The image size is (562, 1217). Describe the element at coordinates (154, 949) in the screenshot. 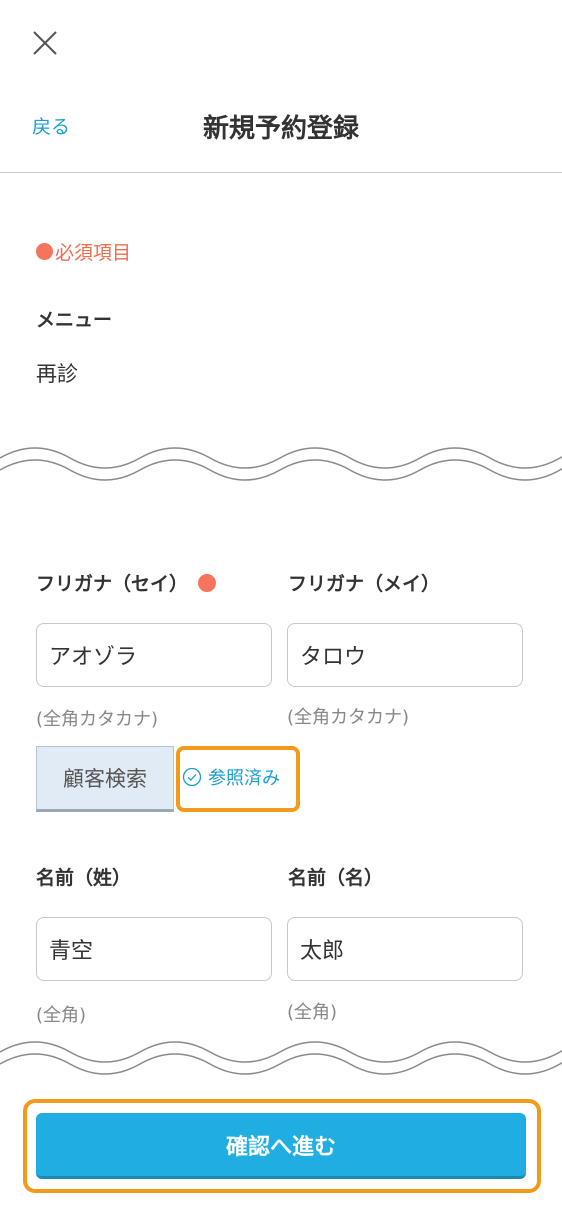

I see `sei-input: 青空` at that location.